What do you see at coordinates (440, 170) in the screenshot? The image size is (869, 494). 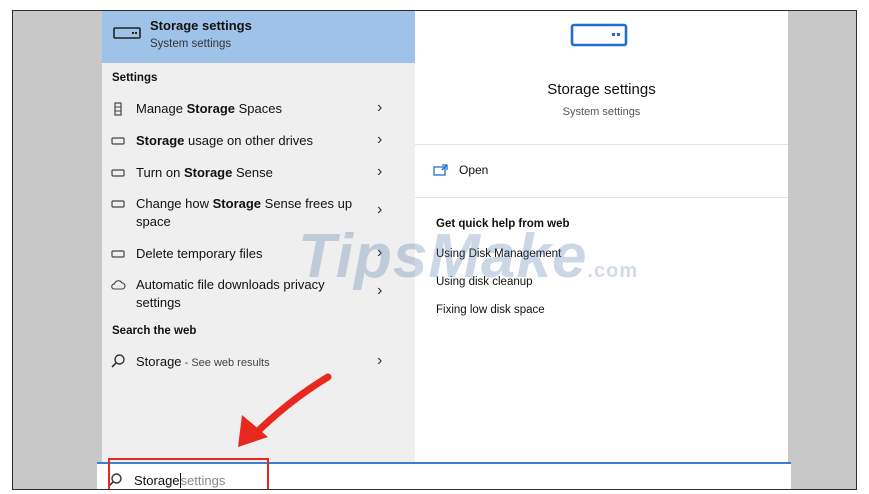 I see `open-icon` at bounding box center [440, 170].